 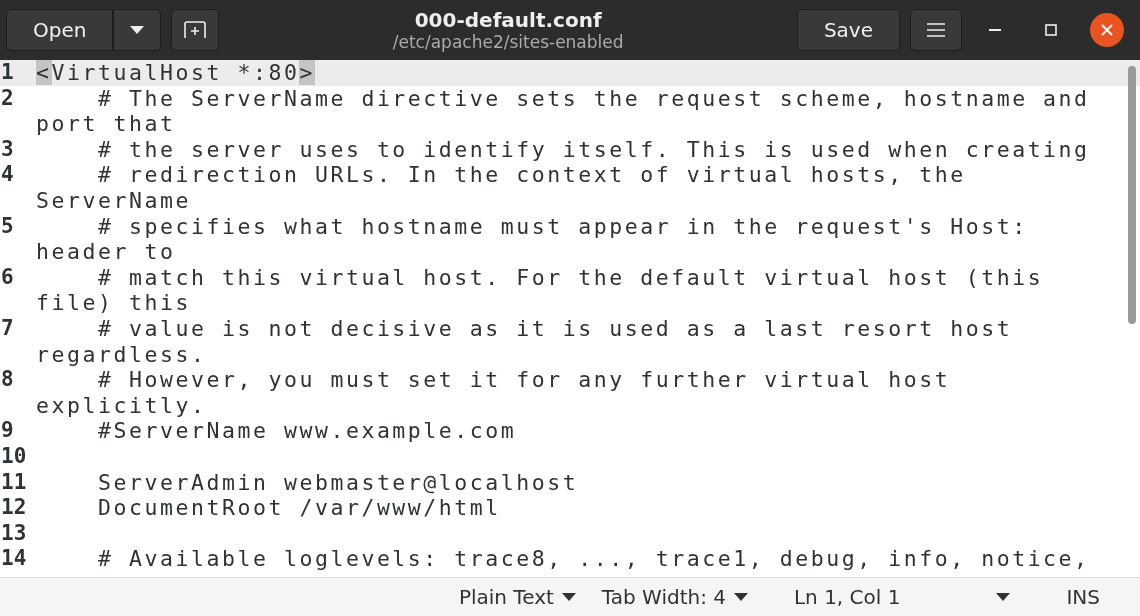 I want to click on line-number: 13, so click(x=14, y=533).